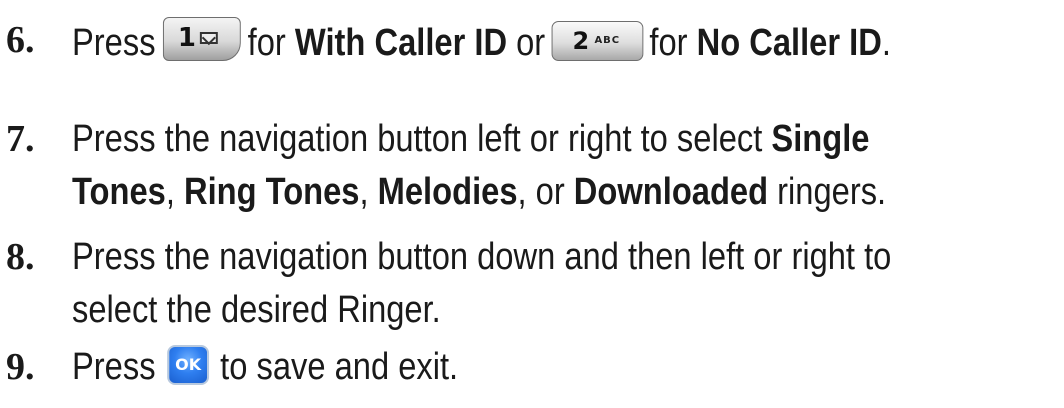 The width and height of the screenshot is (1064, 408). What do you see at coordinates (271, 192) in the screenshot?
I see `option-ring-tones: Ring Tones` at bounding box center [271, 192].